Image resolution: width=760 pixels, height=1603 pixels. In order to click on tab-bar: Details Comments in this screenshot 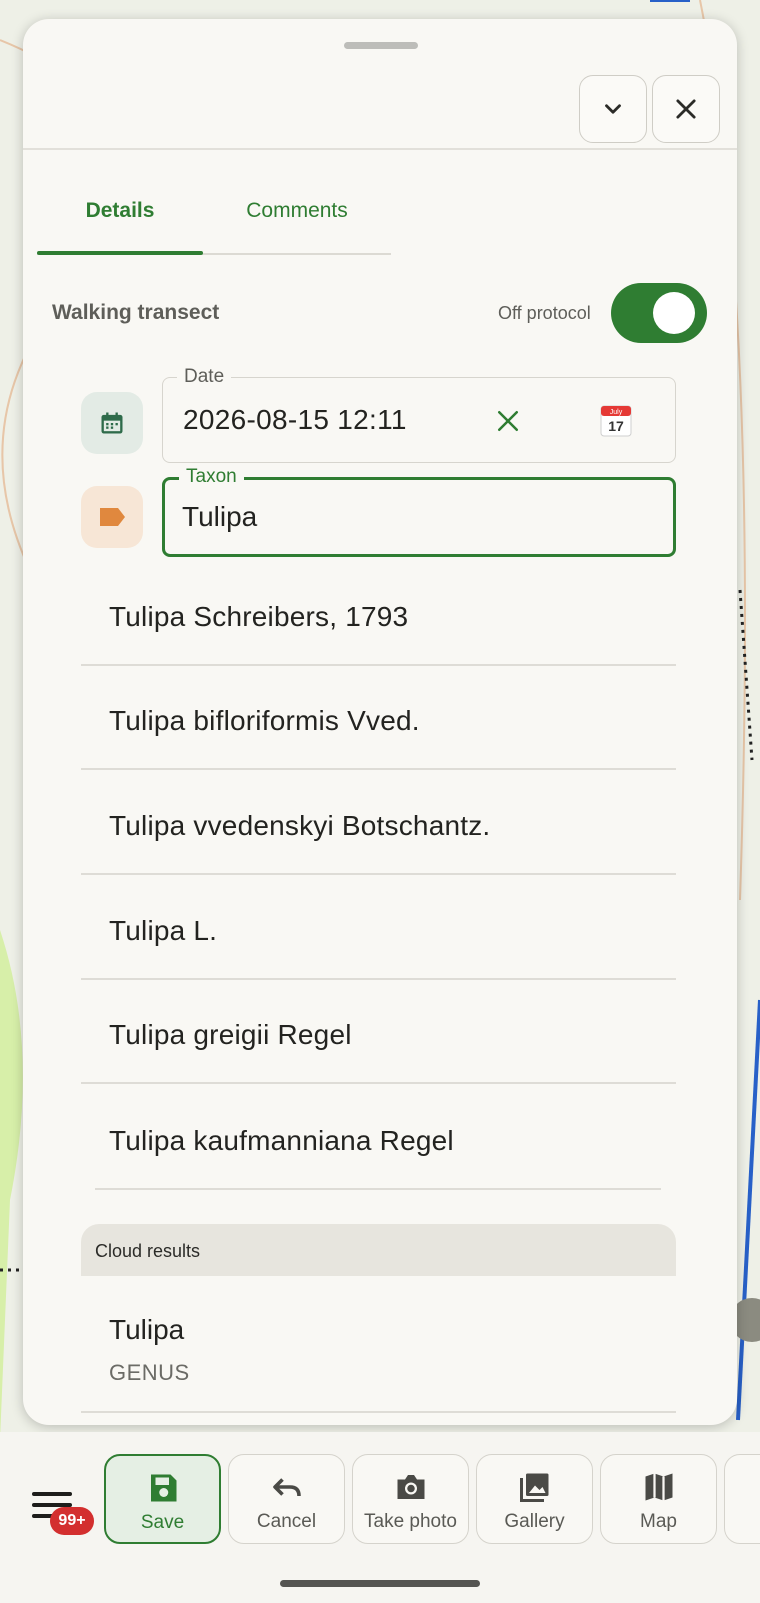, I will do `click(214, 214)`.